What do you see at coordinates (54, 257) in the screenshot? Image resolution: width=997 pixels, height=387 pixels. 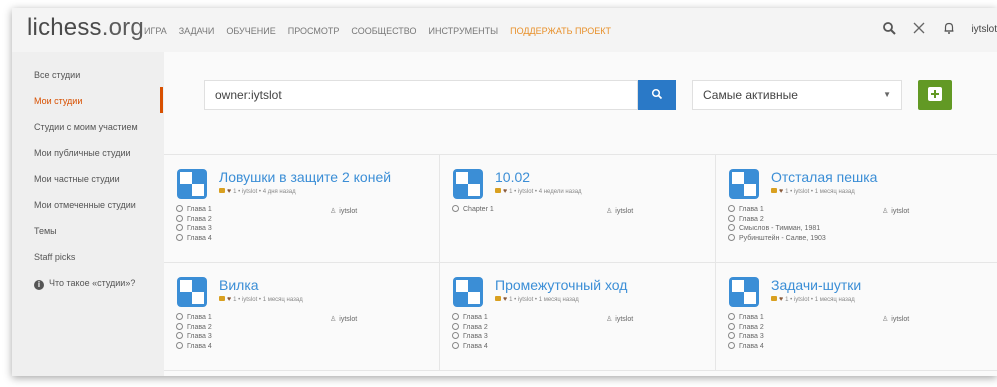 I see `sidebar-item-staff-picks: Staff picks` at bounding box center [54, 257].